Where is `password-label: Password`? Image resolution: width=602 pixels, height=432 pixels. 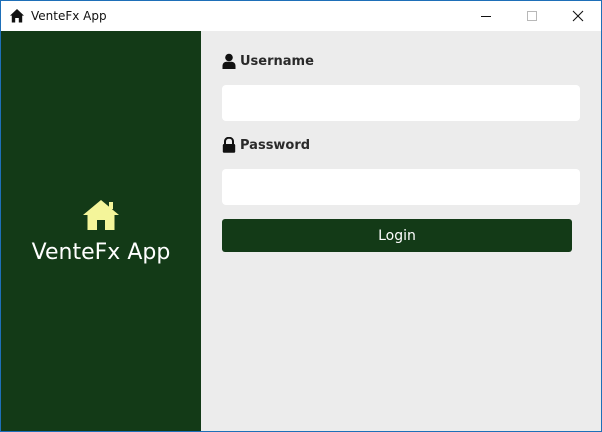 password-label: Password is located at coordinates (266, 145).